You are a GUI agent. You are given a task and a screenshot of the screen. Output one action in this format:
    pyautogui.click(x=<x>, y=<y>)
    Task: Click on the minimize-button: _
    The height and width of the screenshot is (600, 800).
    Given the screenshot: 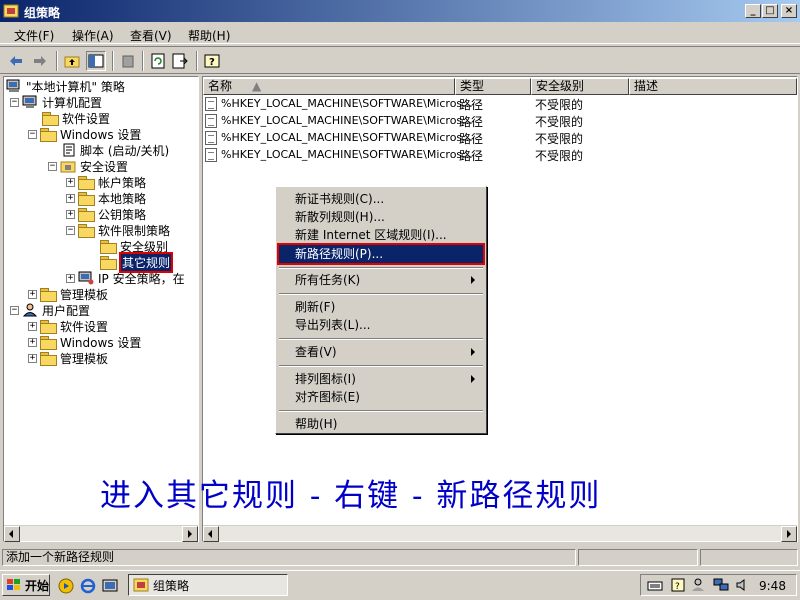 What is the action you would take?
    pyautogui.click(x=753, y=11)
    